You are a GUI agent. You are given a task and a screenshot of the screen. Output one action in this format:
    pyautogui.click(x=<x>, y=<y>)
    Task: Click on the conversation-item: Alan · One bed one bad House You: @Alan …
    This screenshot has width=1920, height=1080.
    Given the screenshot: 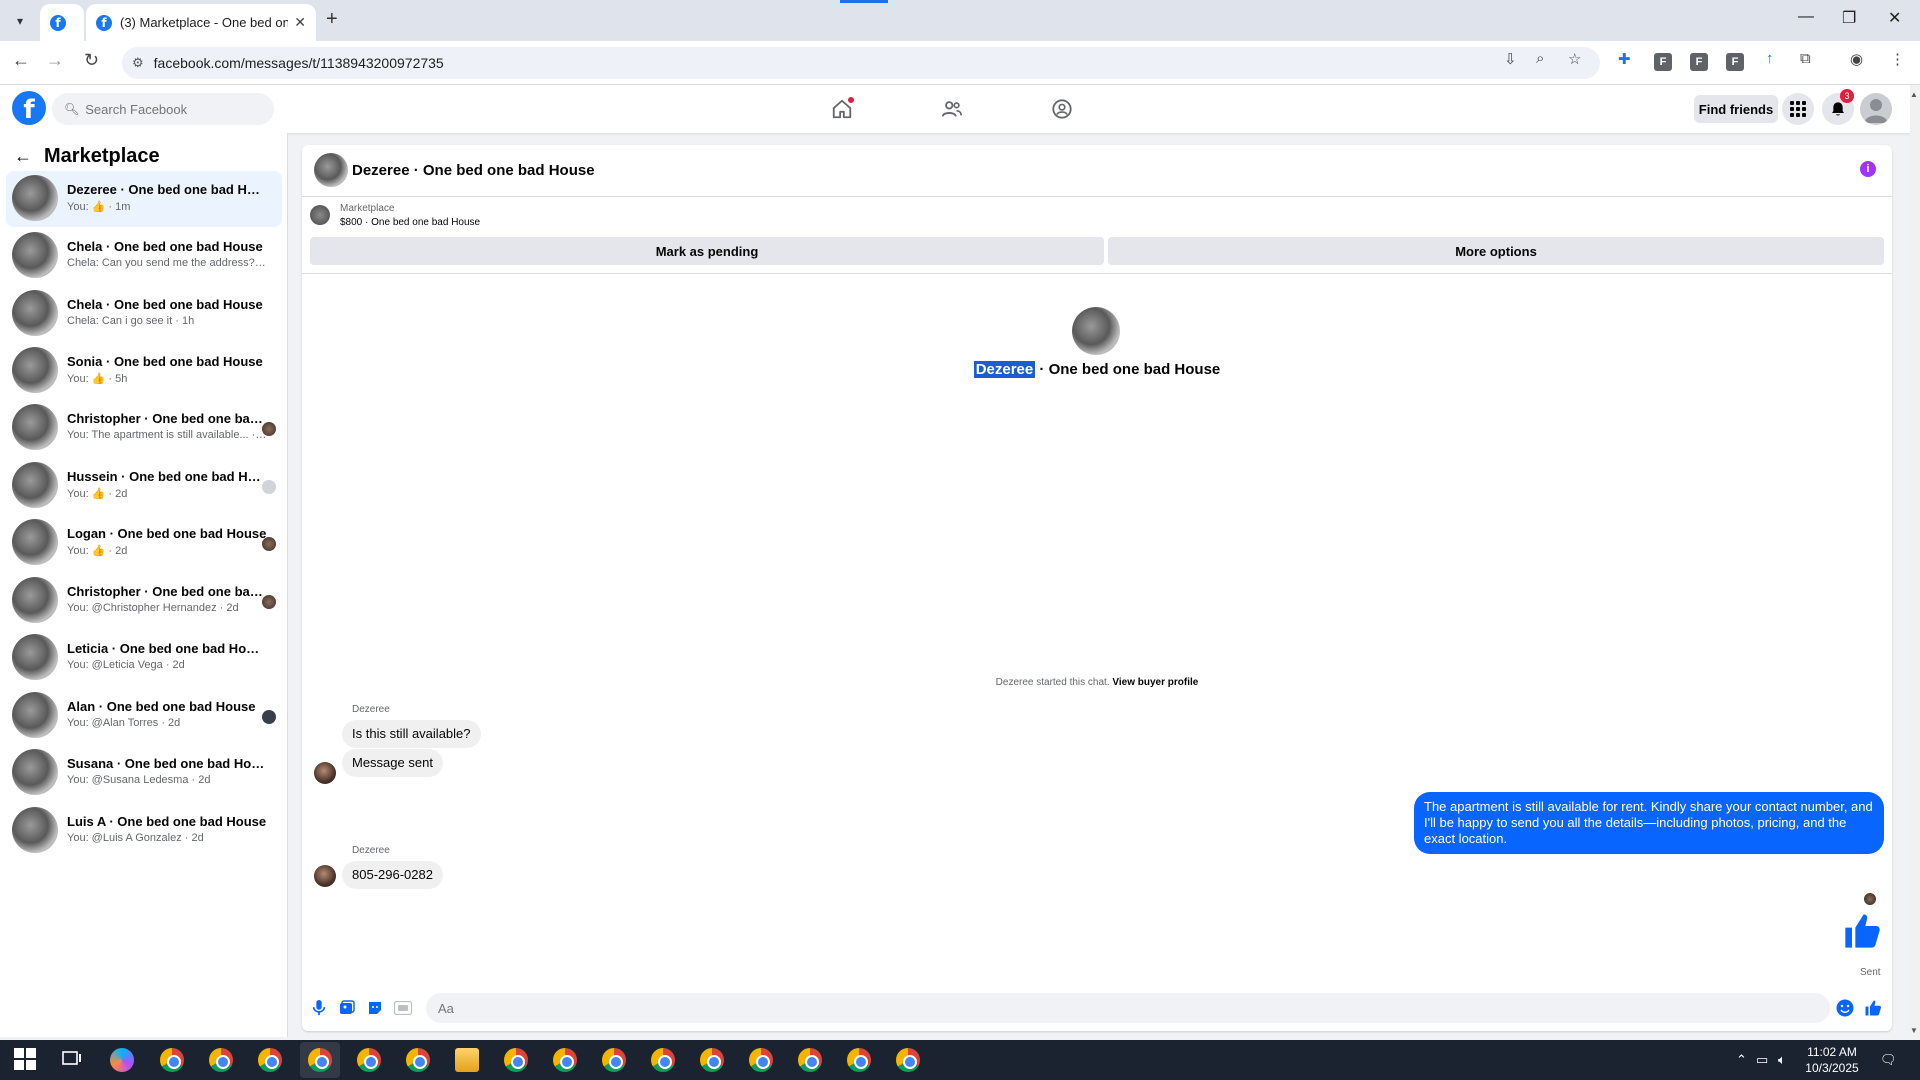 What is the action you would take?
    pyautogui.click(x=144, y=716)
    